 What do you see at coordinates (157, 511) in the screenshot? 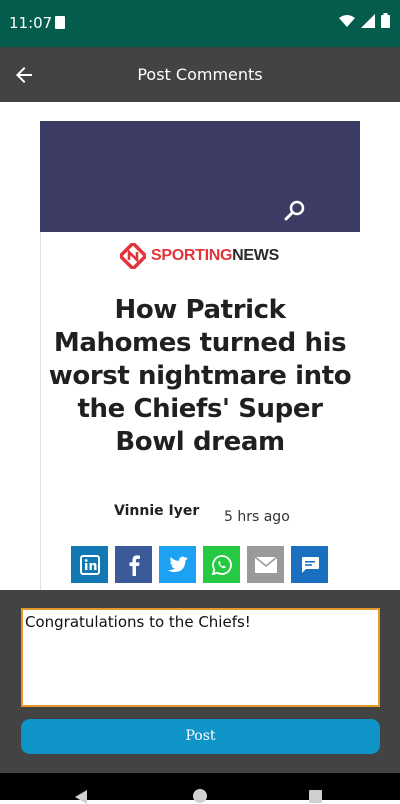
I see `author-name: Vinnie Iyer` at bounding box center [157, 511].